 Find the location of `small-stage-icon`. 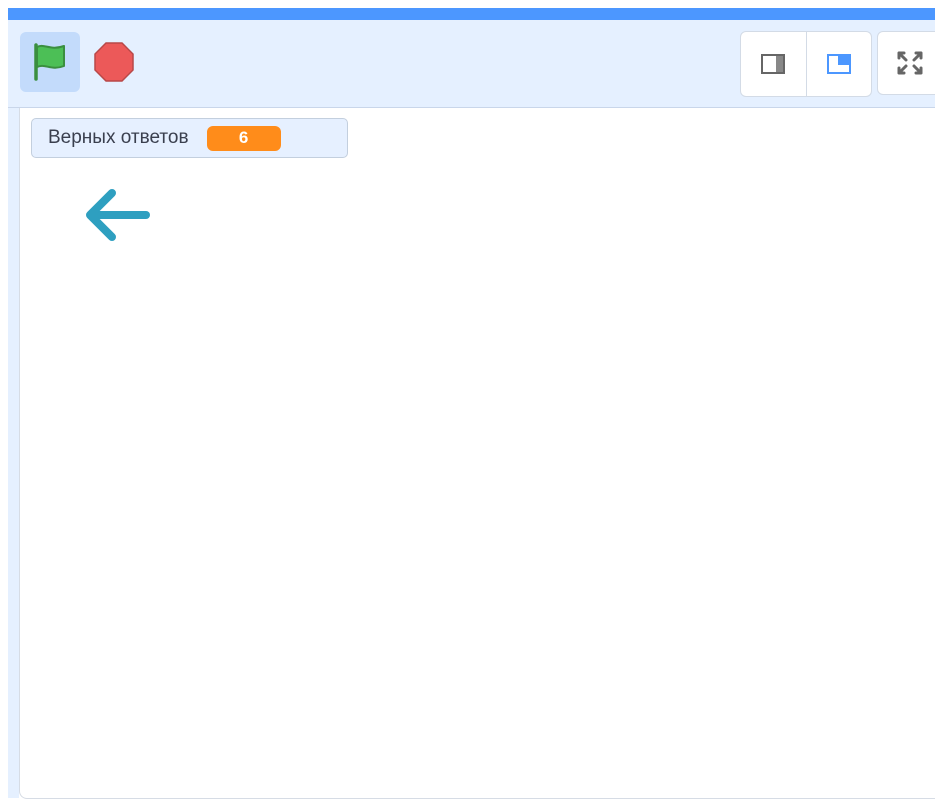

small-stage-icon is located at coordinates (773, 64).